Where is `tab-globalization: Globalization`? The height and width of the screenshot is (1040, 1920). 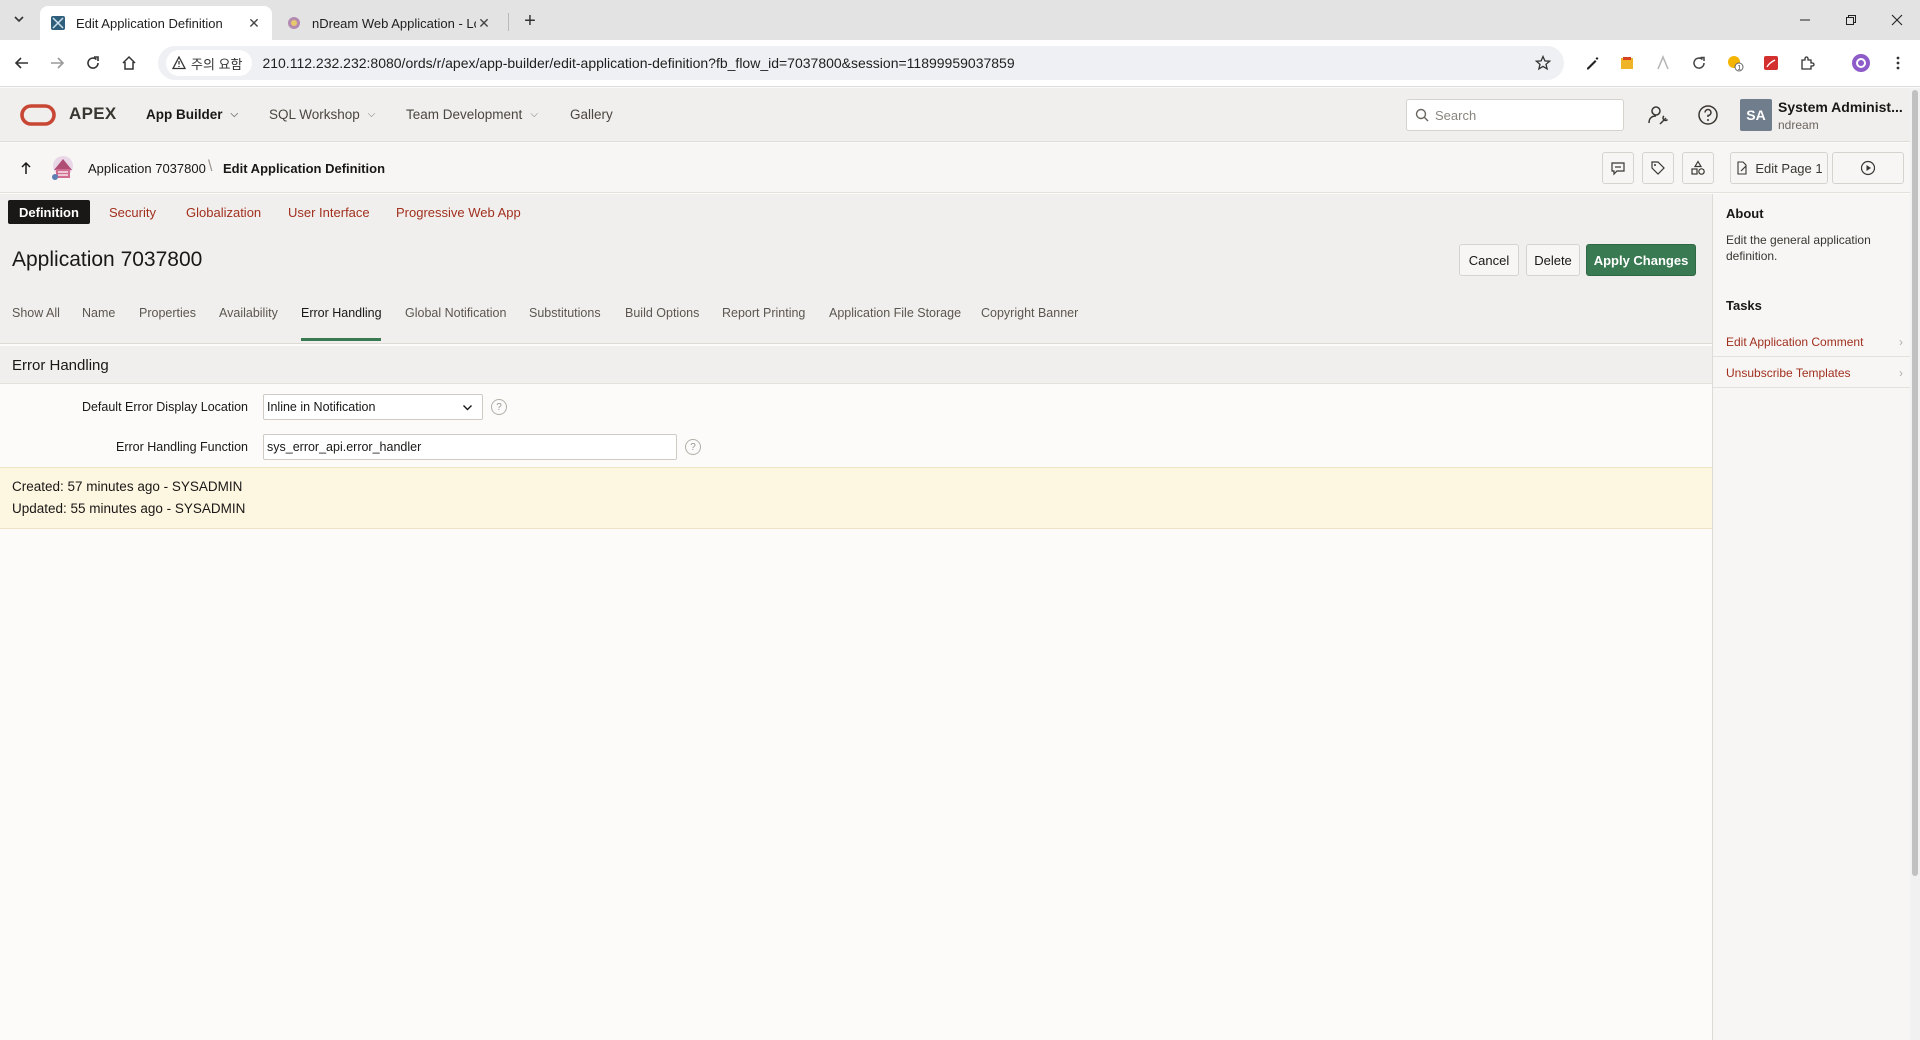
tab-globalization: Globalization is located at coordinates (223, 212).